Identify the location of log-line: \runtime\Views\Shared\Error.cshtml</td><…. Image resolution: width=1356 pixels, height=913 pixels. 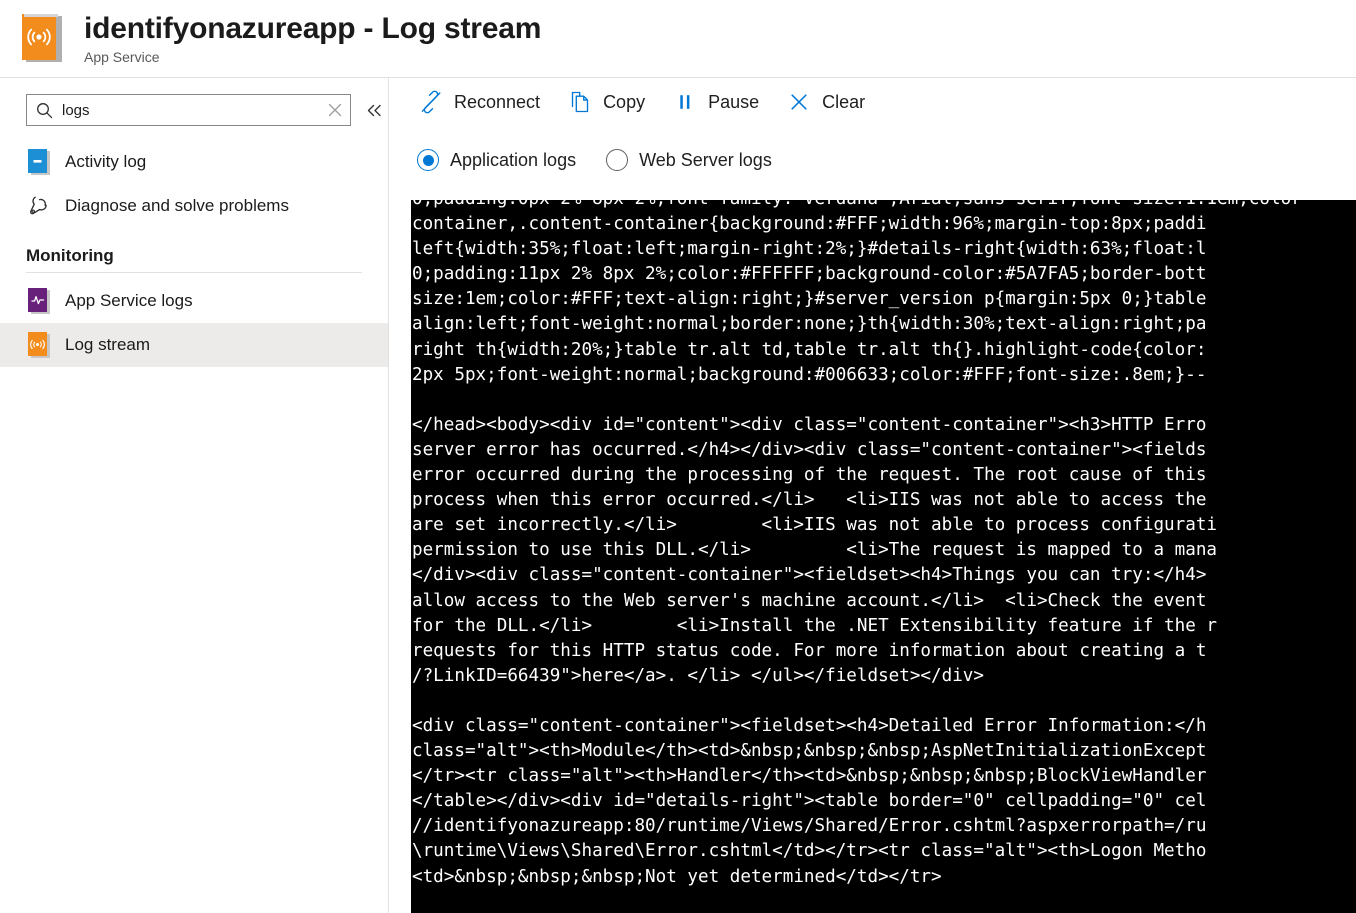
(809, 851).